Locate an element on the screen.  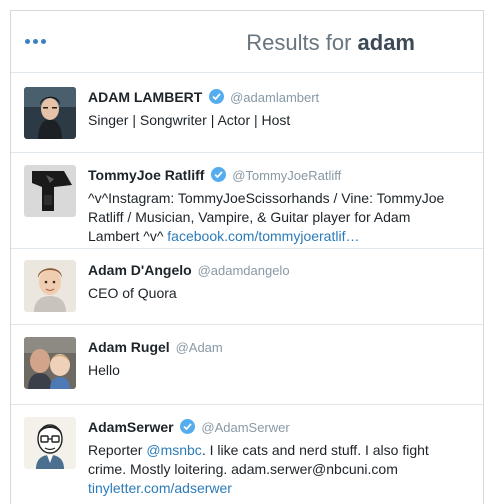
name-line: TommyJoe Ratliff @TommyJoeRatliff is located at coordinates (275, 175).